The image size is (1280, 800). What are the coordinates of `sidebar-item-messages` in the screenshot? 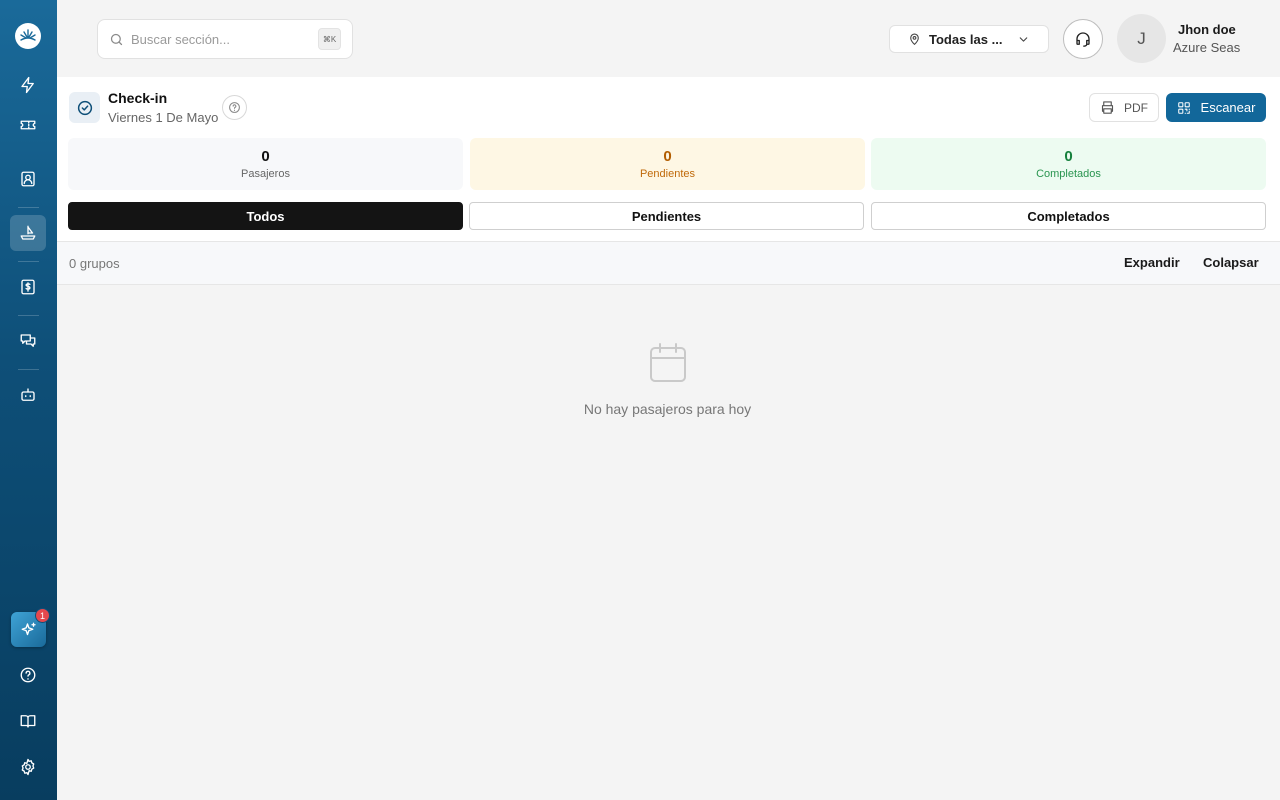 It's located at (28, 341).